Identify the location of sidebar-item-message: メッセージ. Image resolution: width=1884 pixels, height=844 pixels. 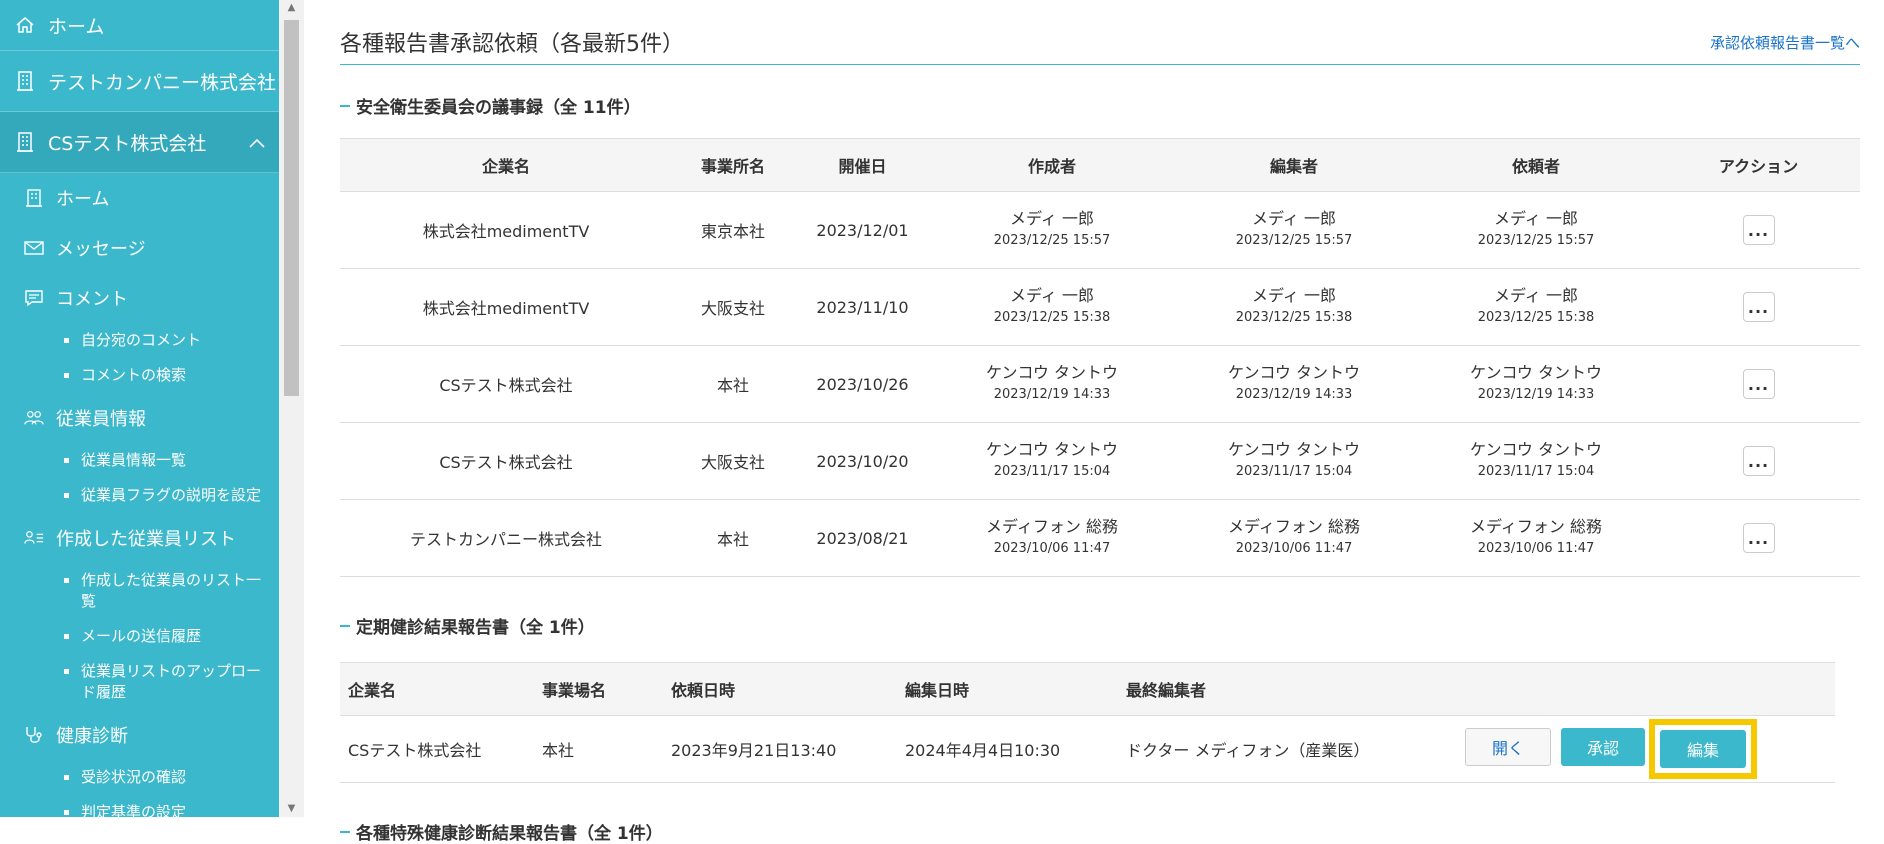
(139, 248).